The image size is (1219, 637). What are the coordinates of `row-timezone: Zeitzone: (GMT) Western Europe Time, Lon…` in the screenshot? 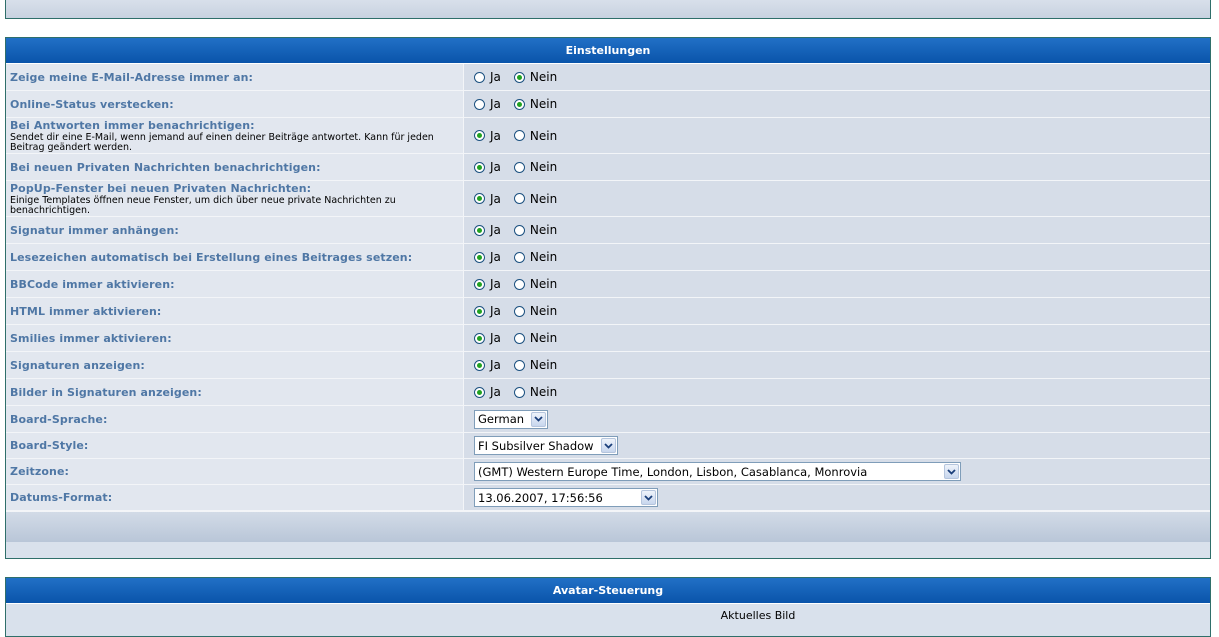 It's located at (608, 472).